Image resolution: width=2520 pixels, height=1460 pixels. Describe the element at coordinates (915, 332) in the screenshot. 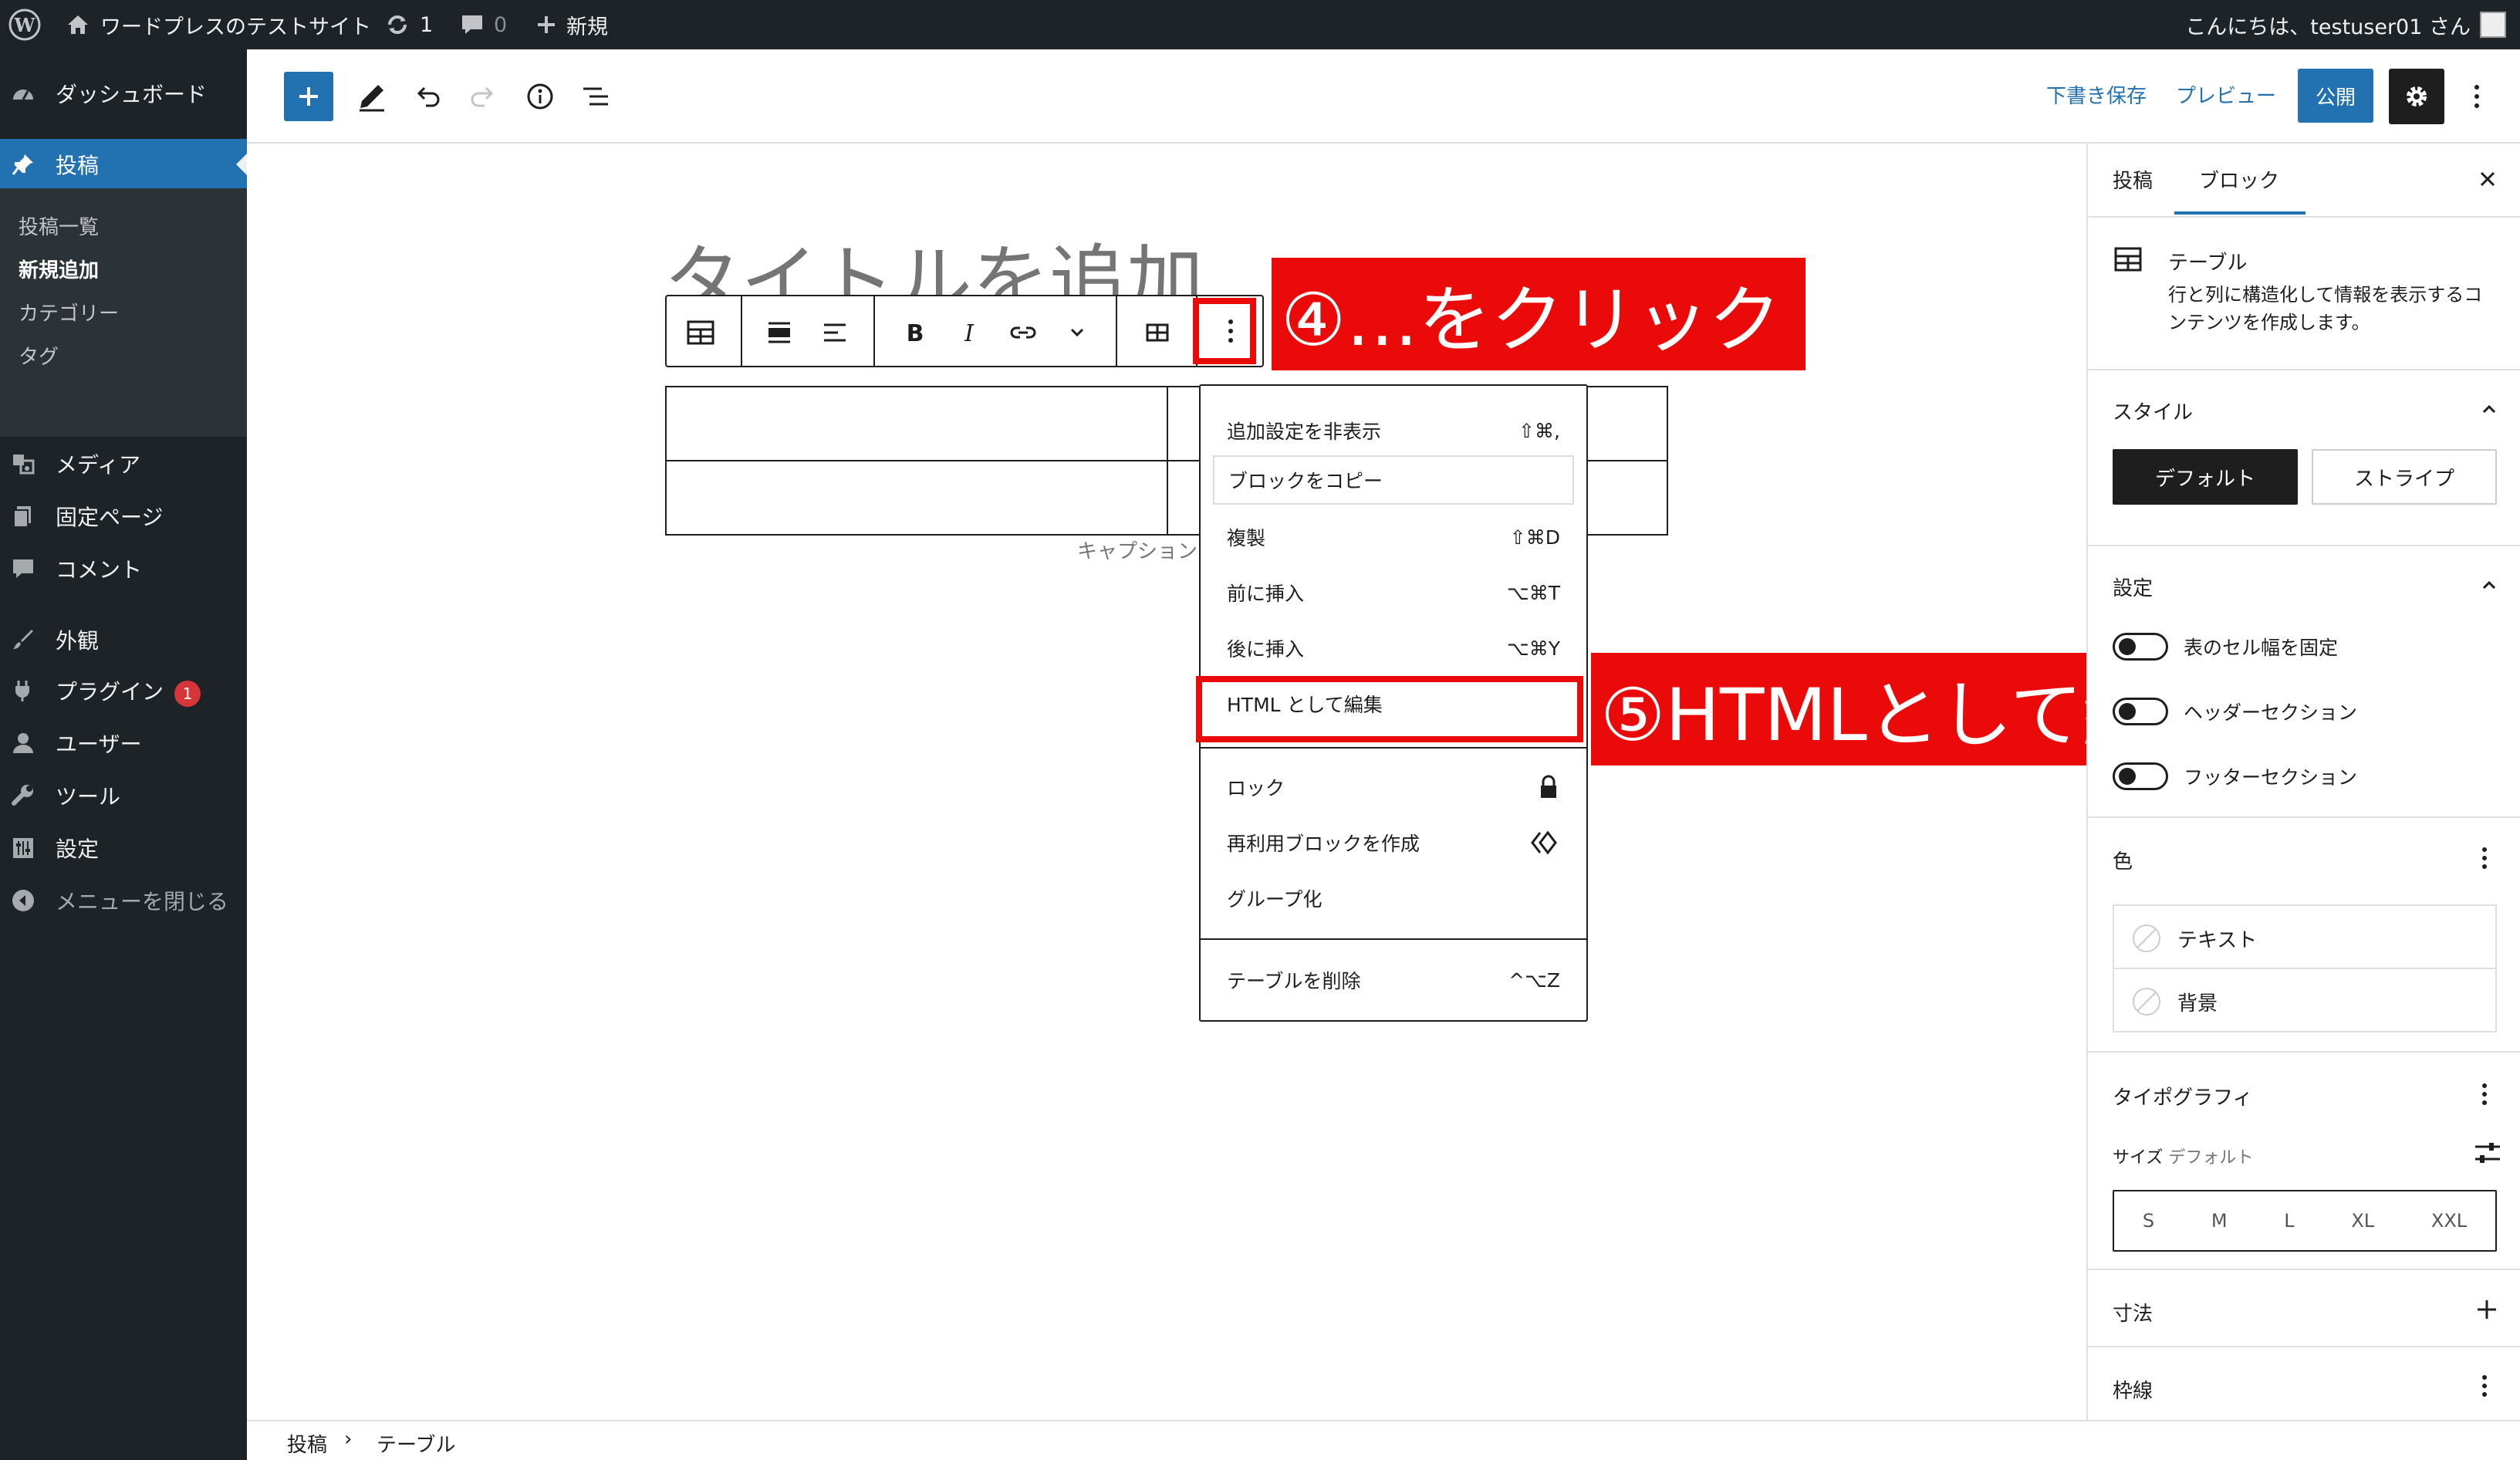

I see `bold-button: B` at that location.